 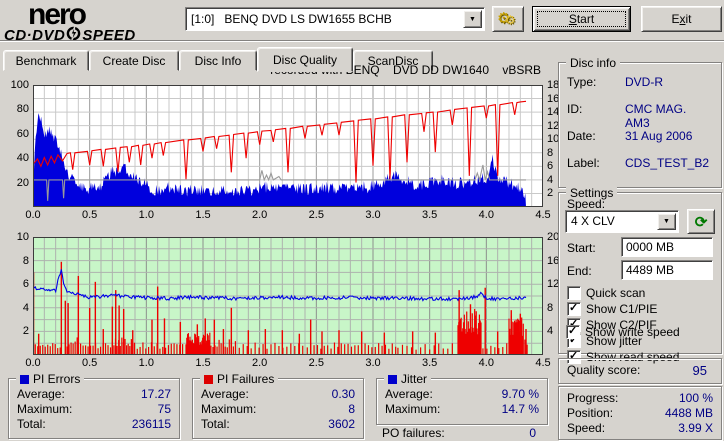 I want to click on options-button: ⚙ ⚙, so click(x=508, y=19).